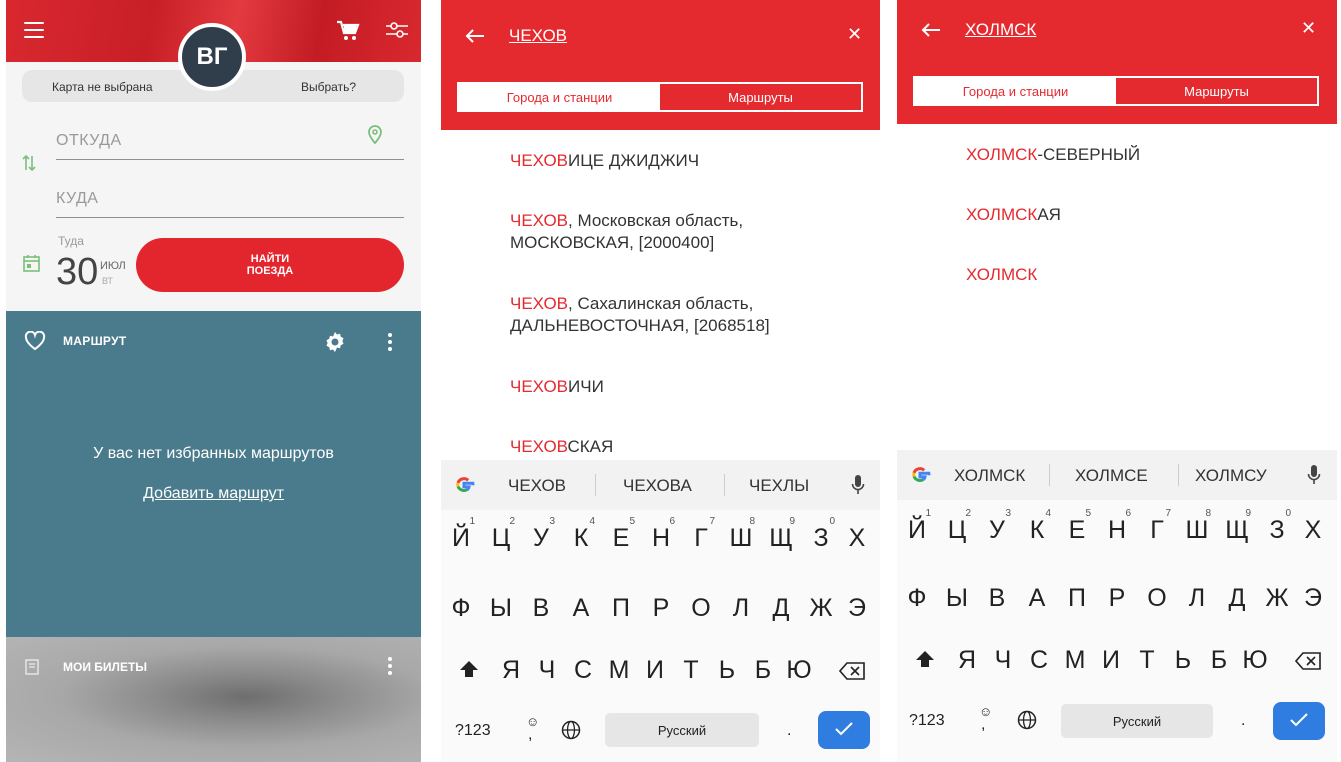 Image resolution: width=1341 pixels, height=762 pixels. I want to click on find-trains-button: НАЙТИ ПОЕЗДА, so click(270, 265).